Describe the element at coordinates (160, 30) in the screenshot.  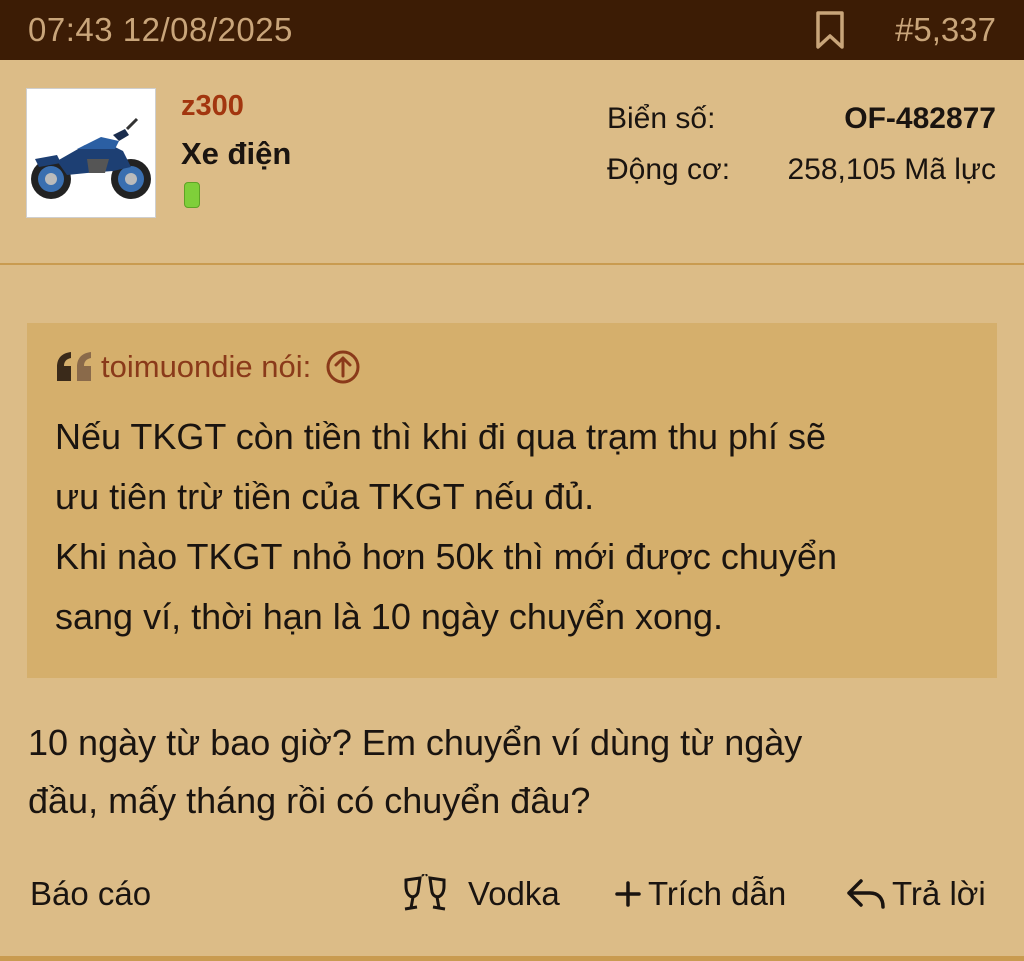
I see `post-timestamp: 07:43 12/08/2025` at that location.